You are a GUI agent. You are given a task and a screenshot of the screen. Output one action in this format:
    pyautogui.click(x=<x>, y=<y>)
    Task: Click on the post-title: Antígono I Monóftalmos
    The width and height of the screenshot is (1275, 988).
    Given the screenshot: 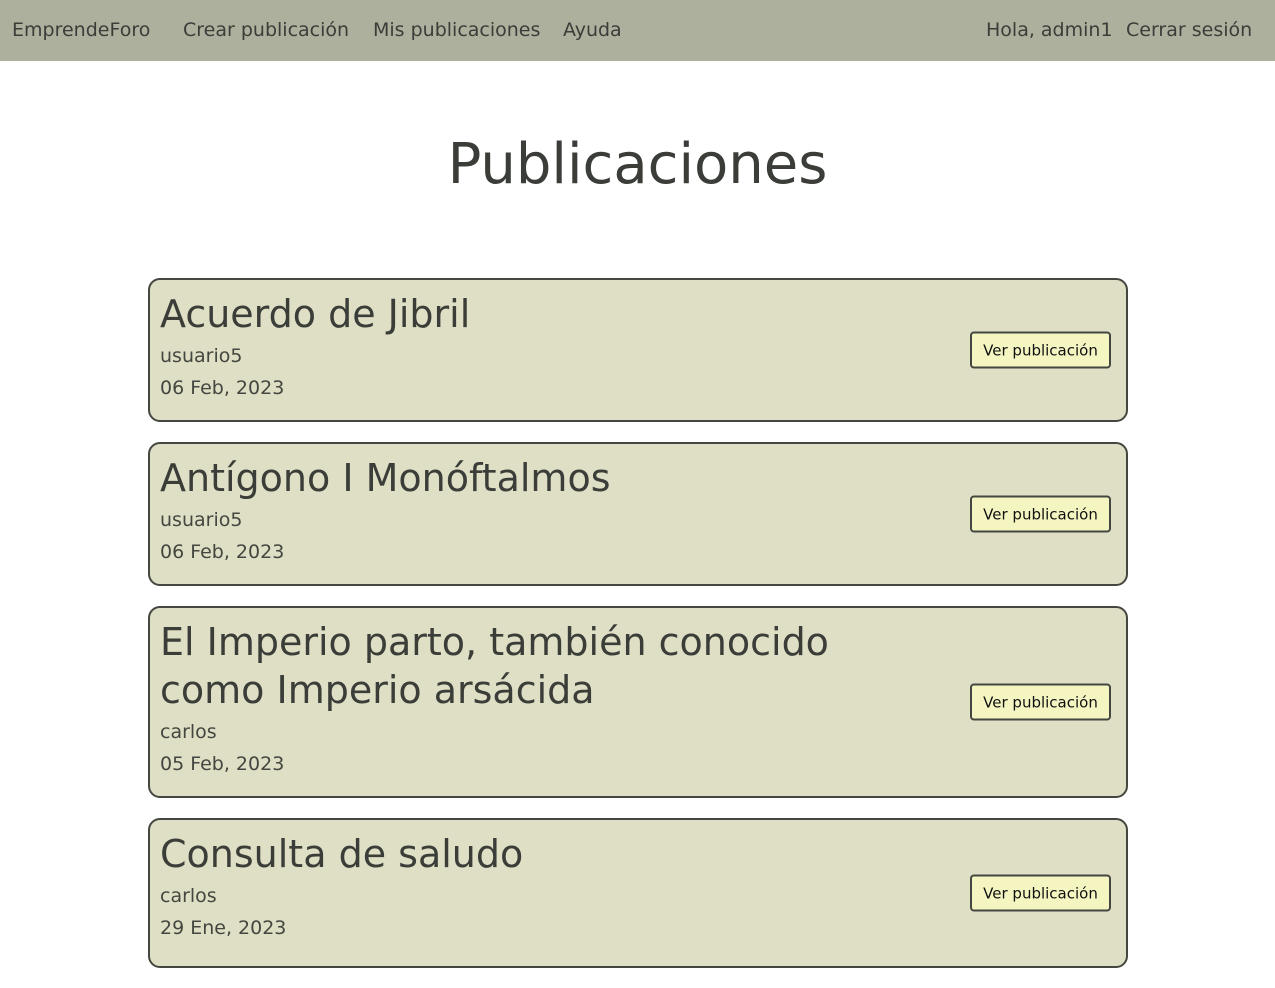 What is the action you would take?
    pyautogui.click(x=385, y=478)
    